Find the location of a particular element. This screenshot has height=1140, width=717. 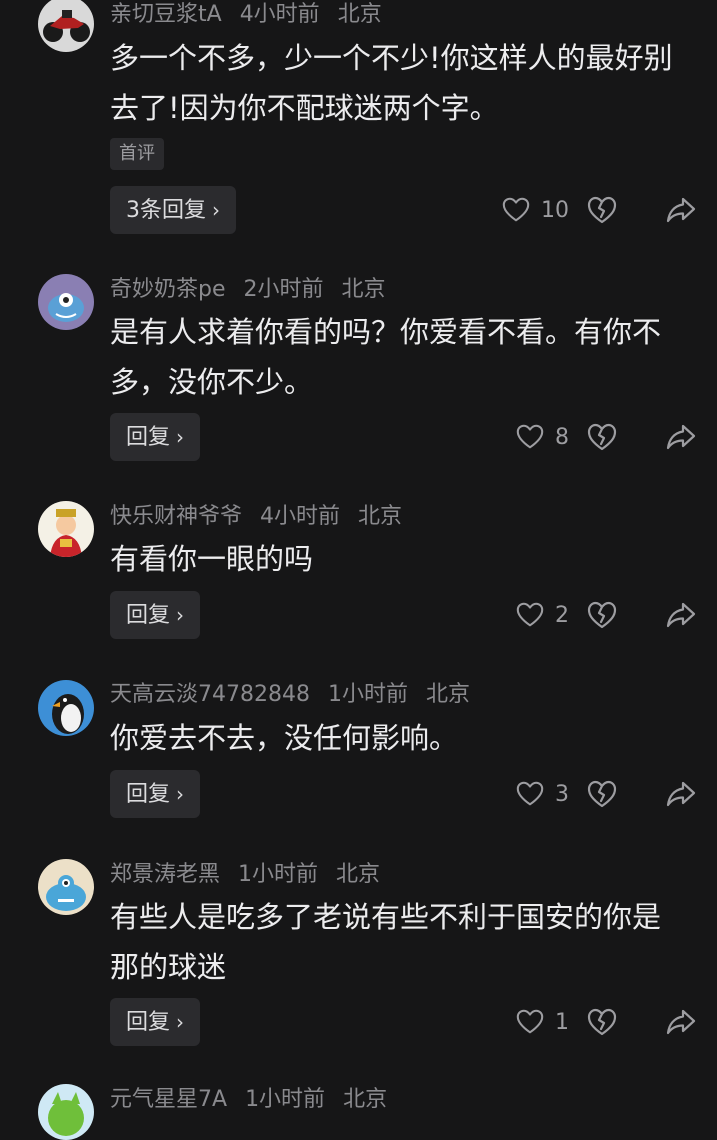

username: 元气星星7A is located at coordinates (168, 1099).